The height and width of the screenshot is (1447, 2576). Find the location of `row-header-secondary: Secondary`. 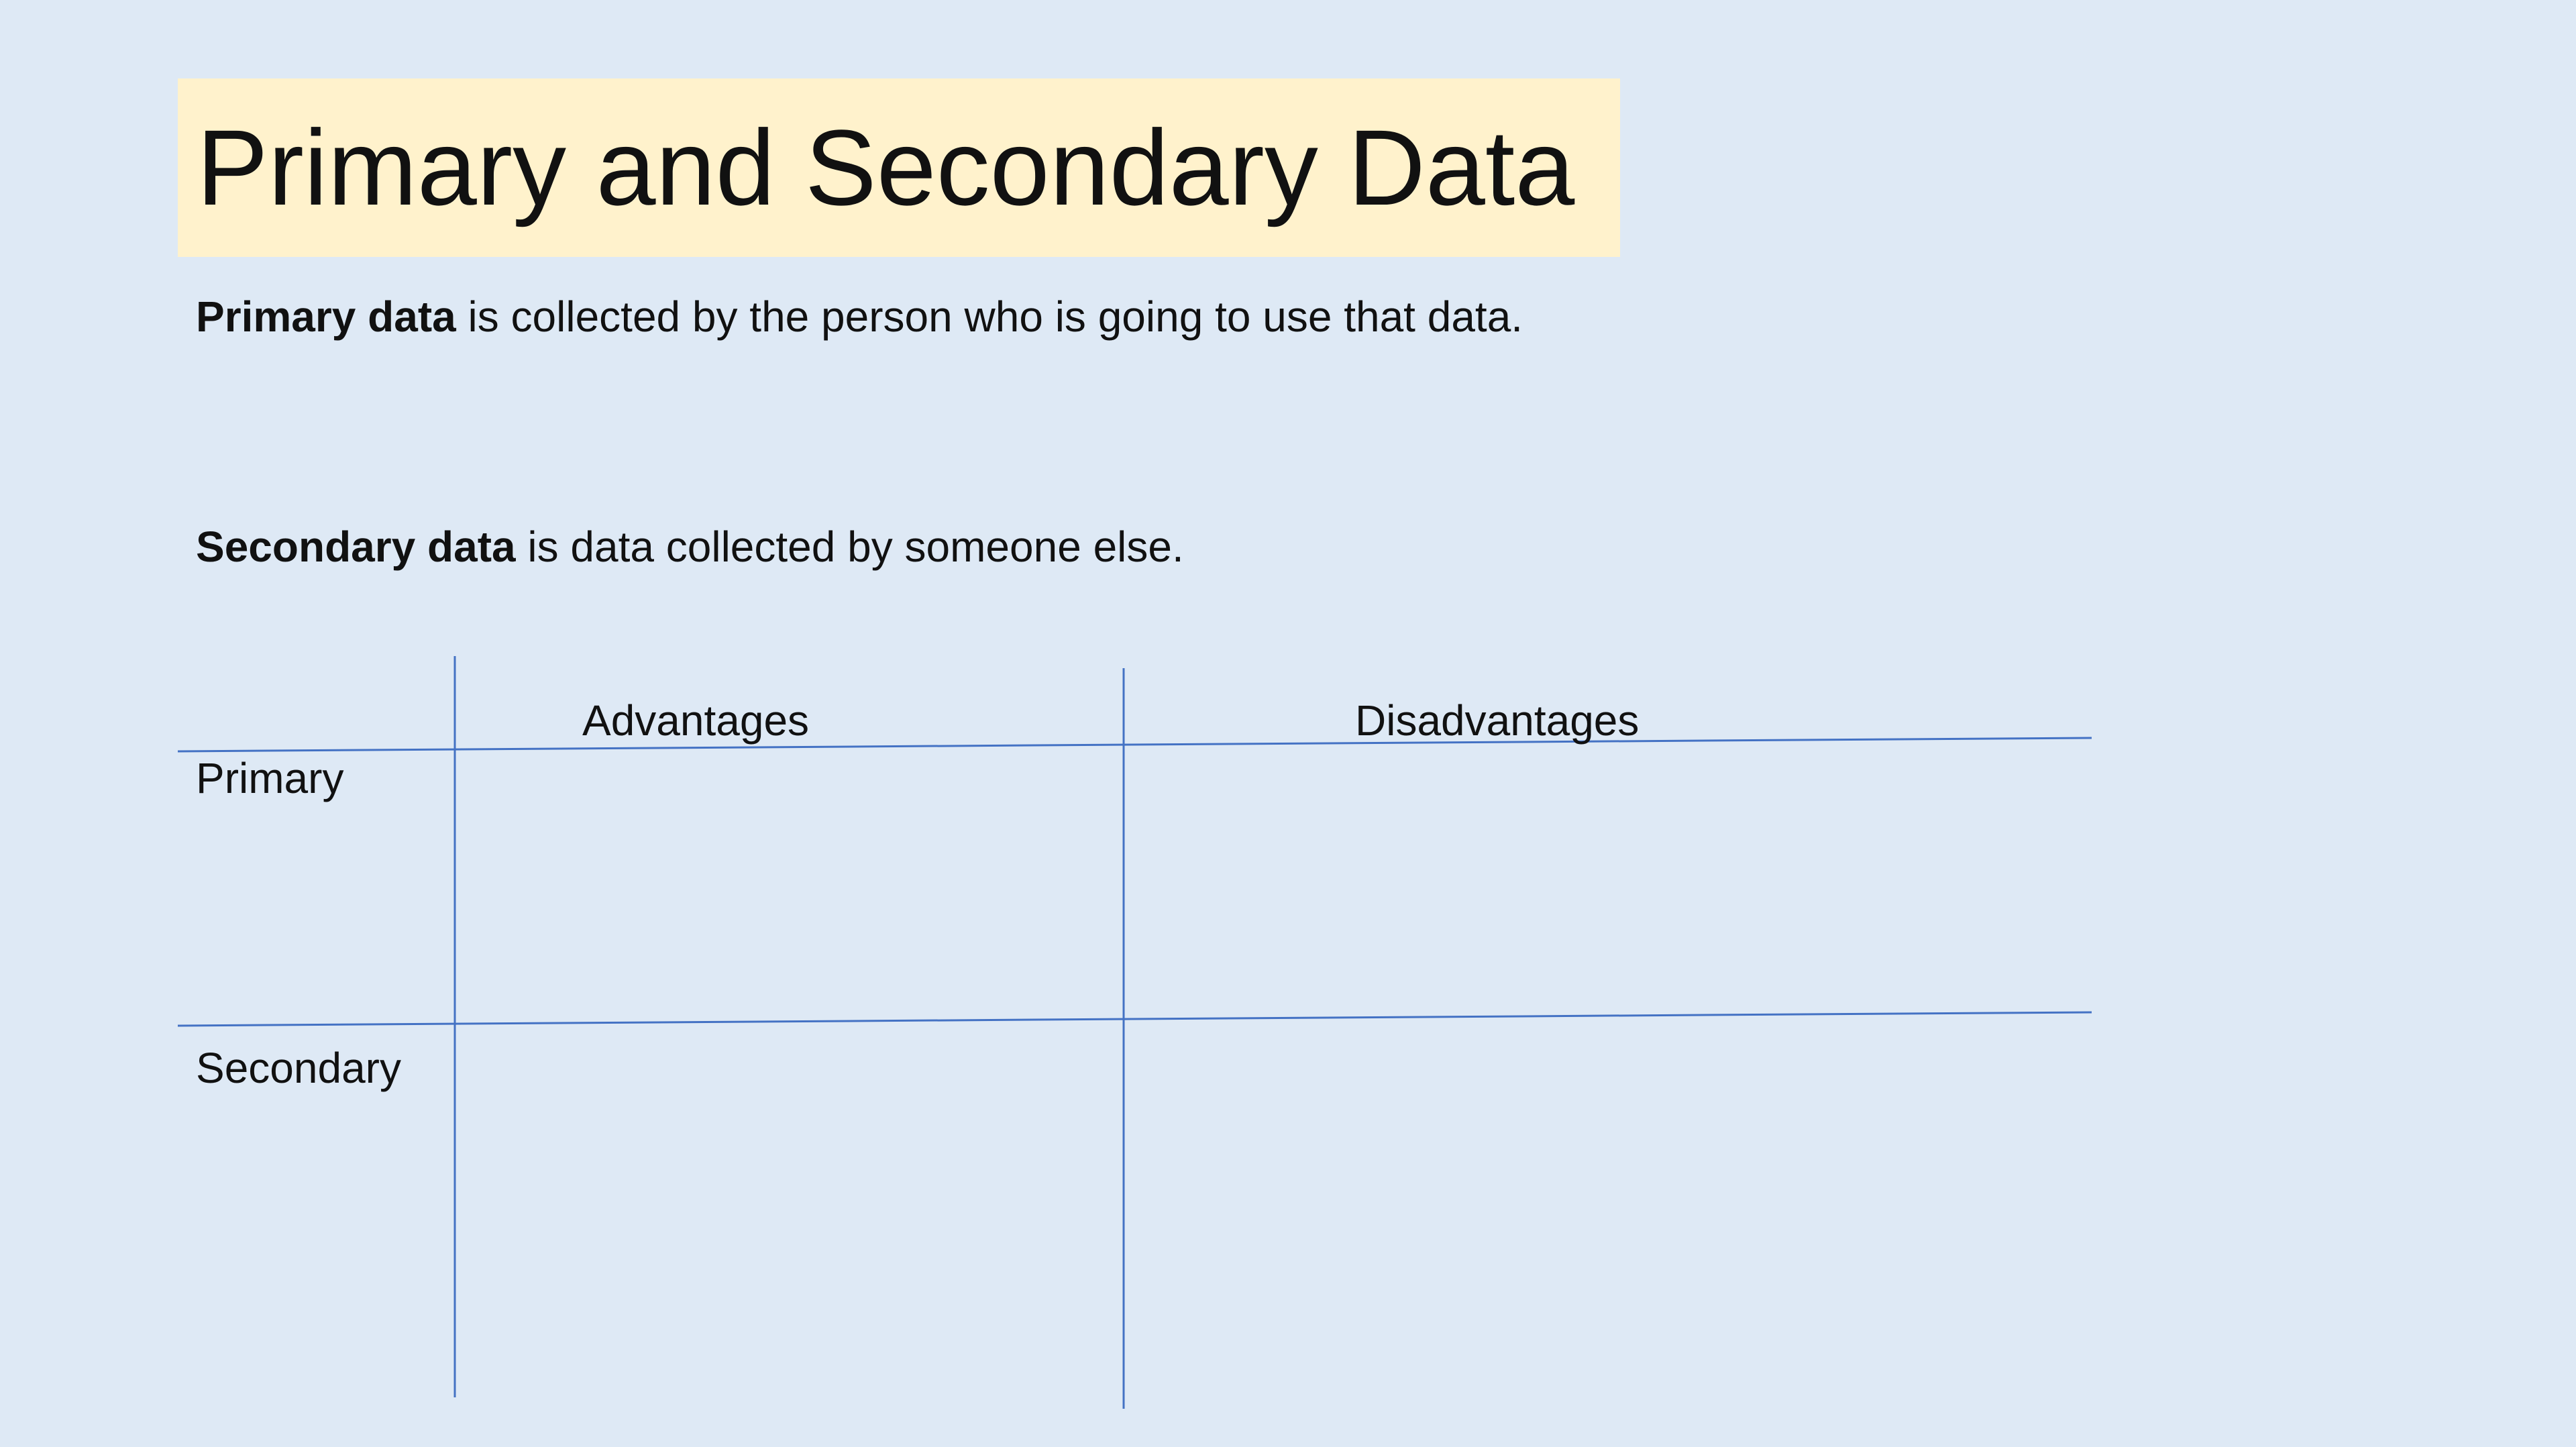

row-header-secondary: Secondary is located at coordinates (298, 1068).